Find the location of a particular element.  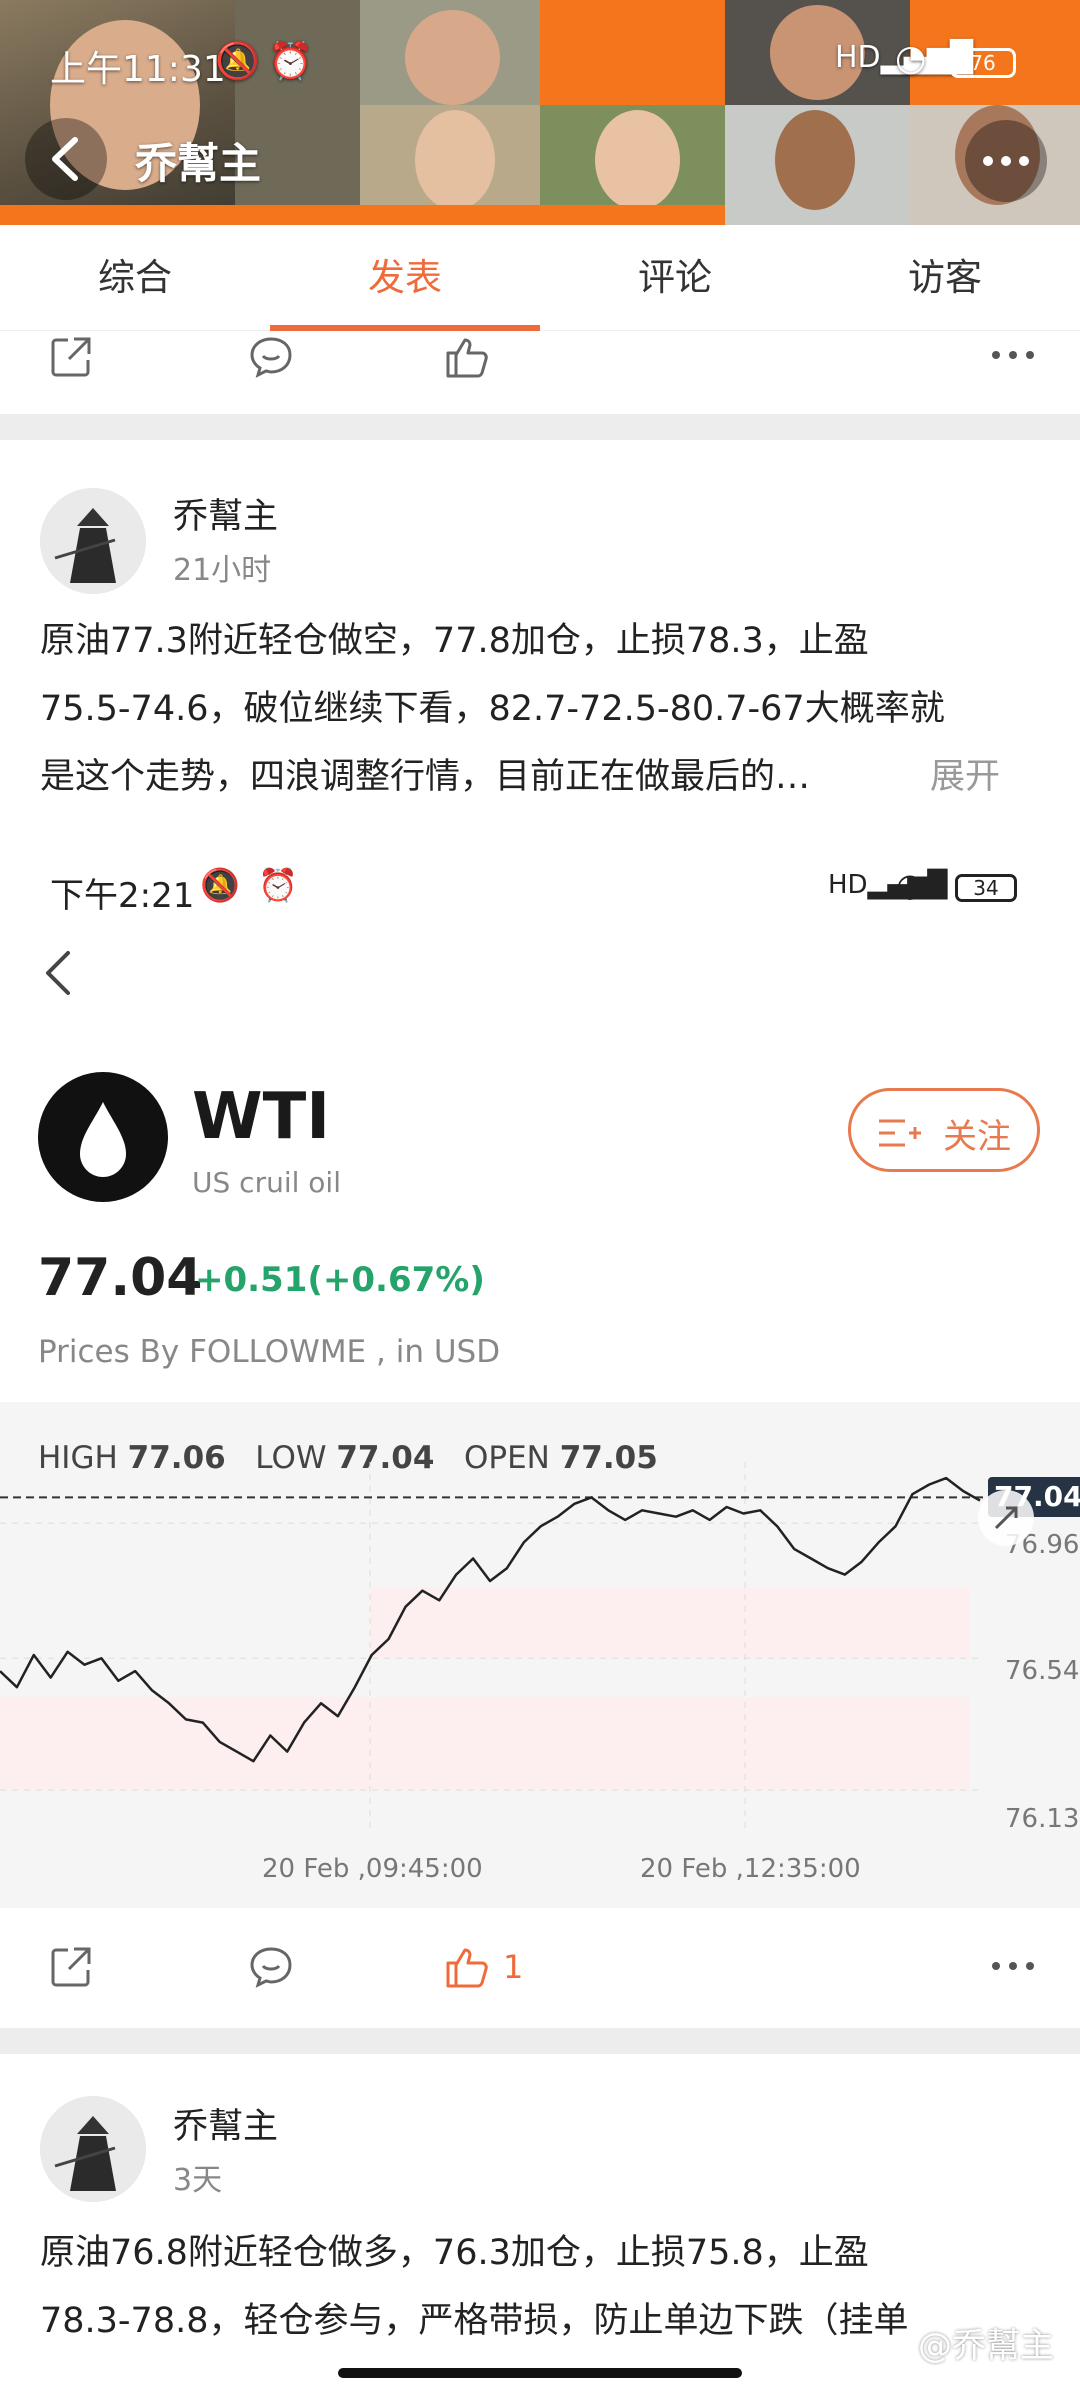

status-time: 上午11:31 is located at coordinates (138, 69).